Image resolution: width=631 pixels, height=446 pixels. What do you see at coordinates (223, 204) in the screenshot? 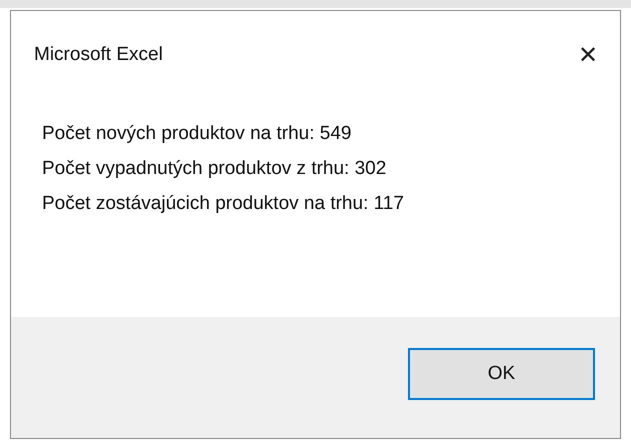
I see `message-line: Počet zostávajúcich produktov na trhu: 117` at bounding box center [223, 204].